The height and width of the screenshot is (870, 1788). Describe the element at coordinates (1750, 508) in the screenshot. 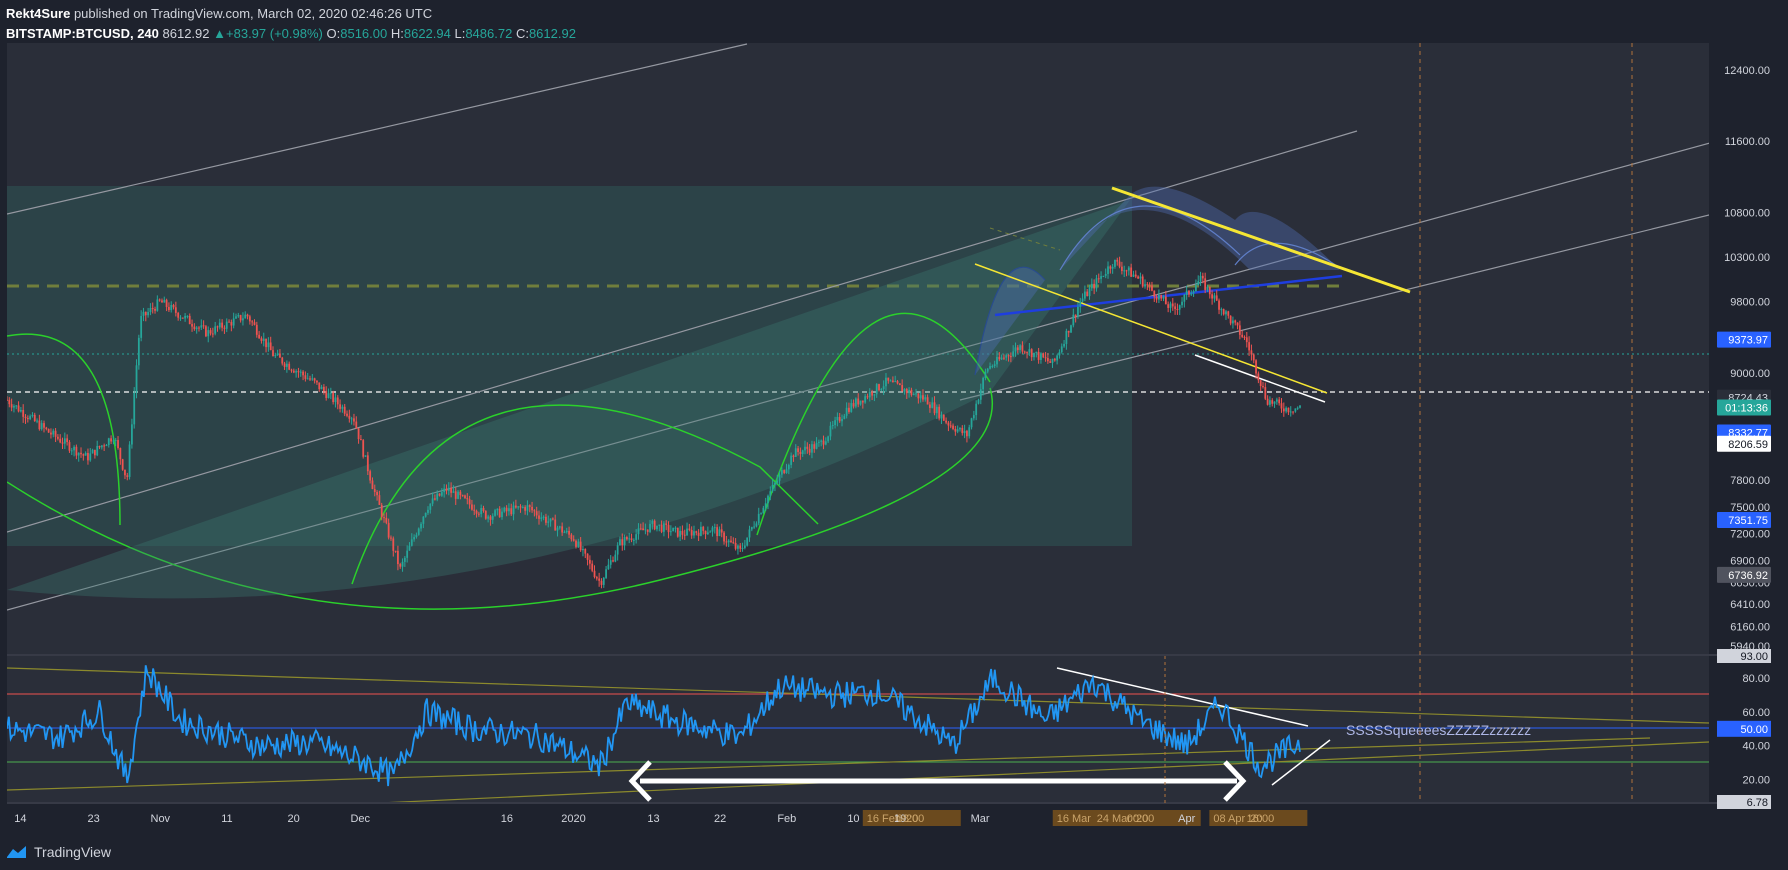

I see `price-tick-label: 7500.00` at that location.